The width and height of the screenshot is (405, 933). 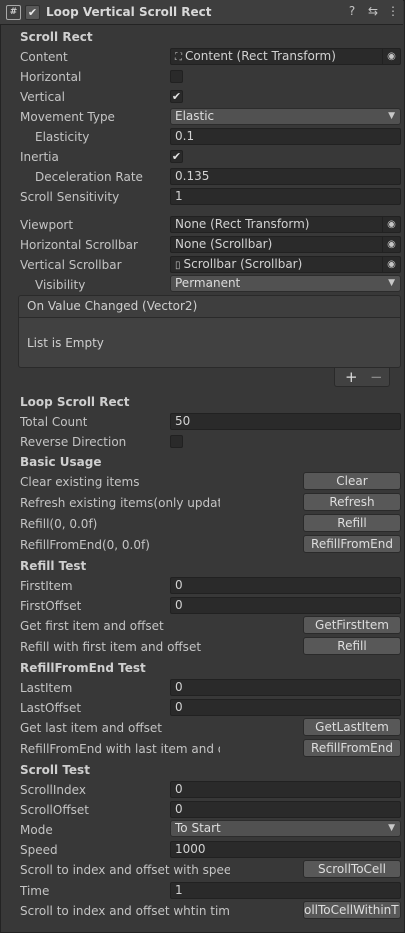 I want to click on total-count-field: 50, so click(x=285, y=421).